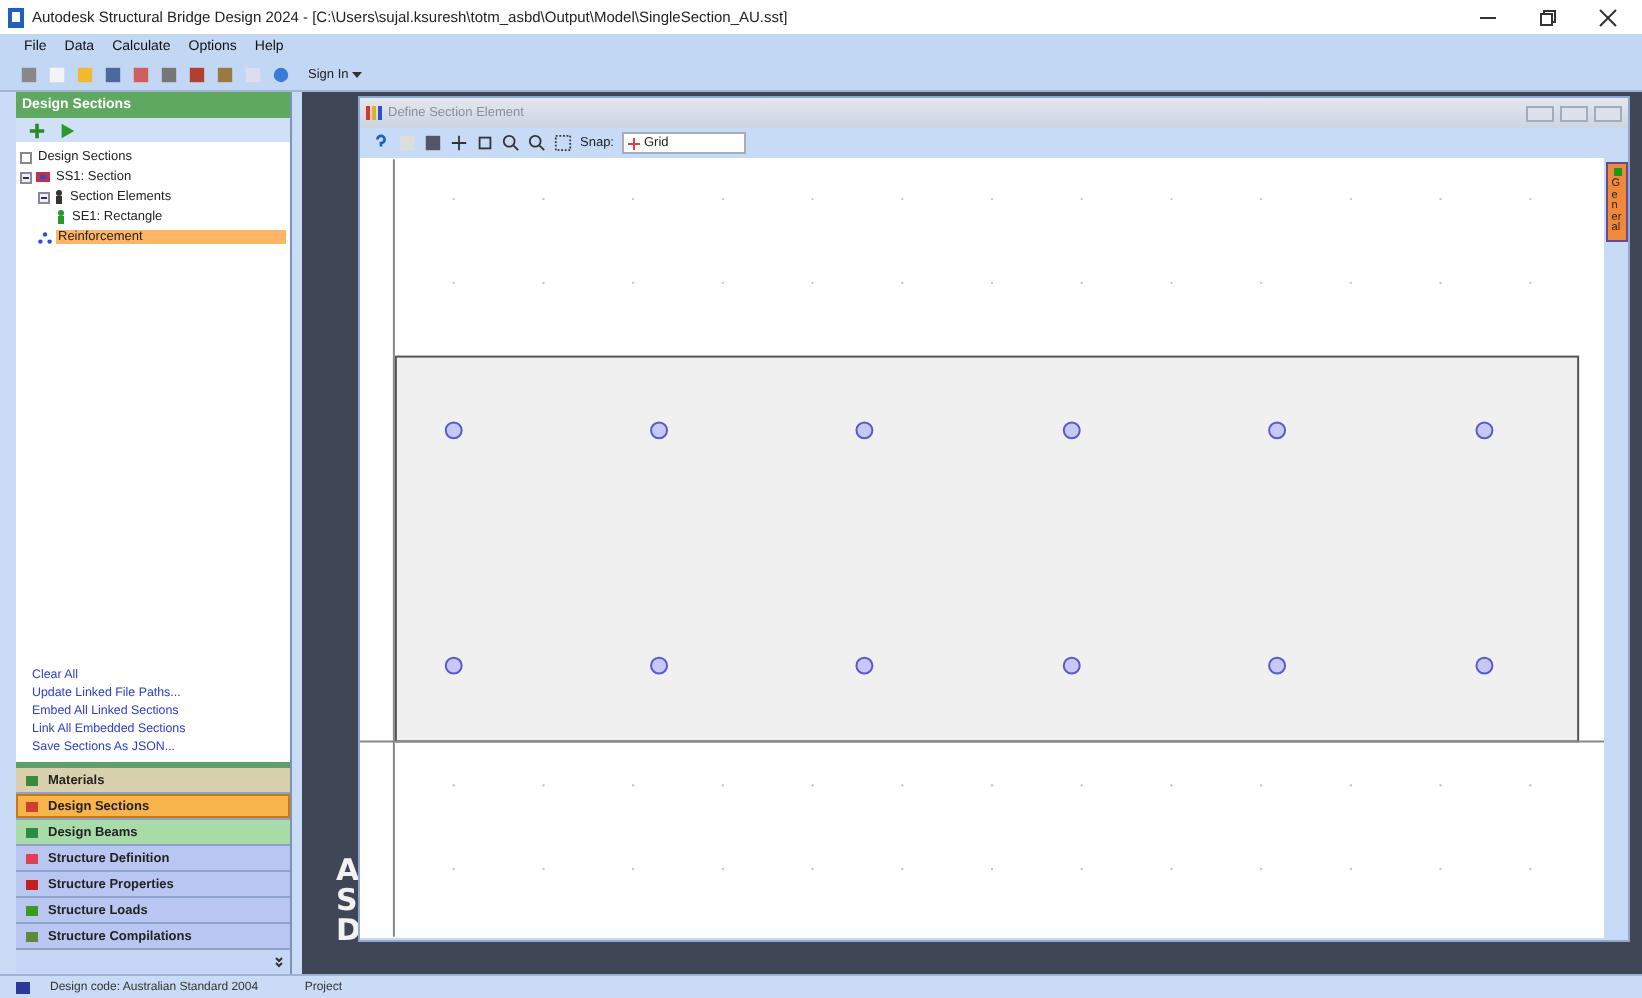 This screenshot has height=998, width=1642. Describe the element at coordinates (348, 931) in the screenshot. I see `background-text: D` at that location.